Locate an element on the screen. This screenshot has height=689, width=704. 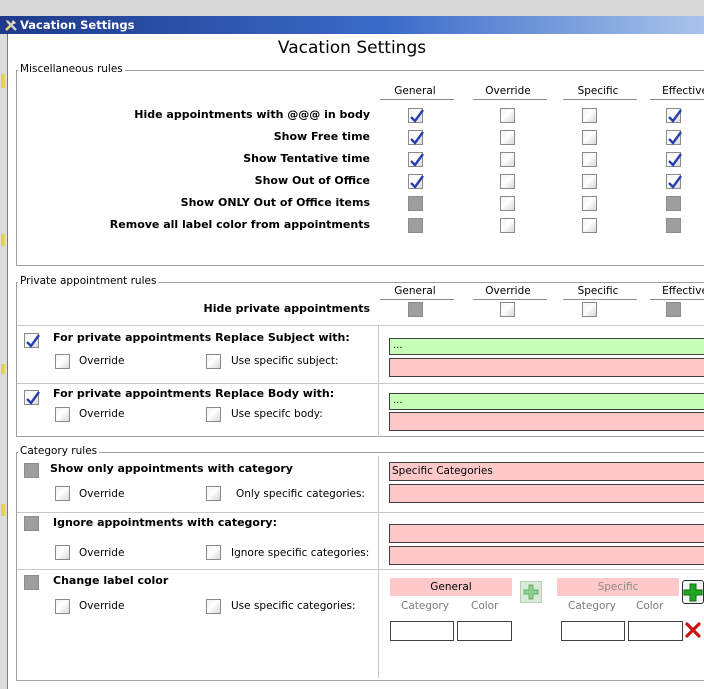
subject-specific-checkbox is located at coordinates (213, 361).